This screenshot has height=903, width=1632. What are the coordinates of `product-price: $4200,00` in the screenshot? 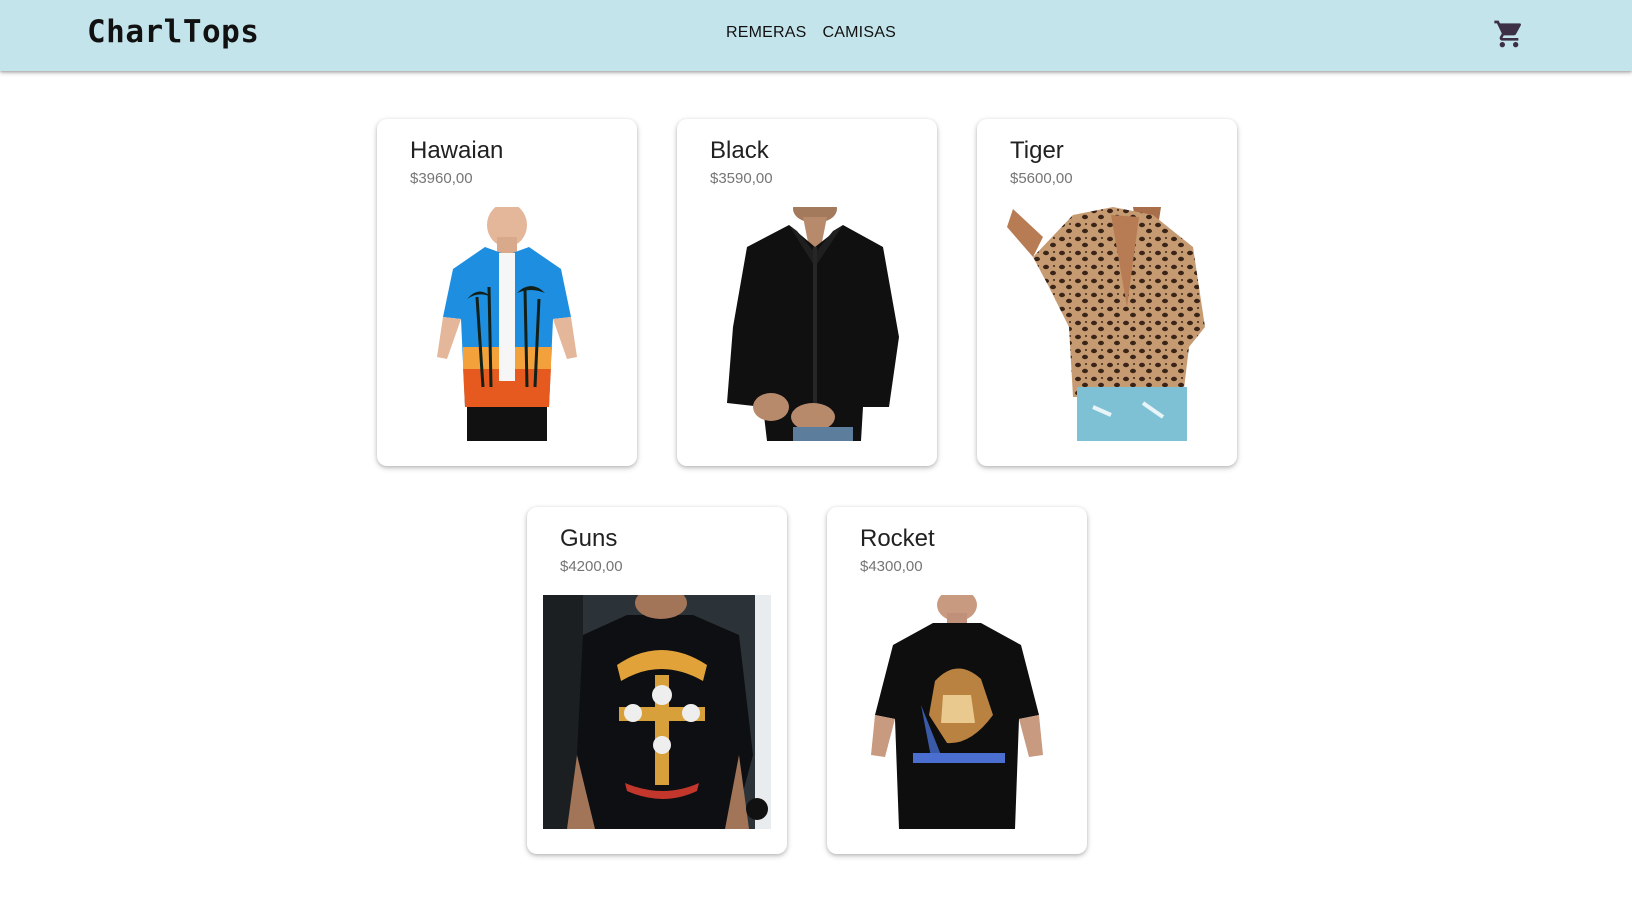 It's located at (591, 566).